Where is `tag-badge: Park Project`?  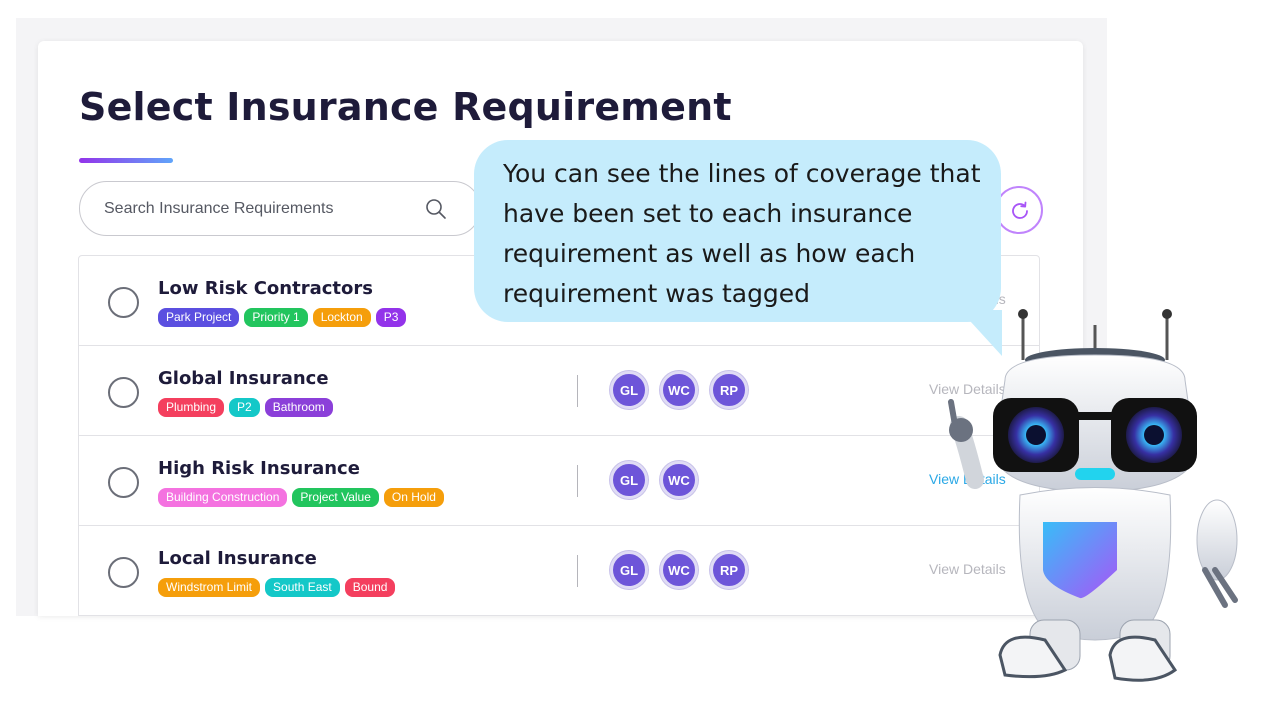
tag-badge: Park Project is located at coordinates (199, 317).